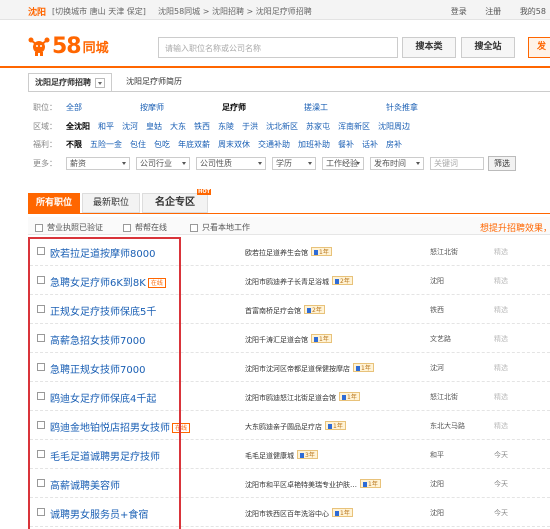 Image resolution: width=550 pixels, height=529 pixels. I want to click on membership-years-badge: 2年, so click(314, 309).